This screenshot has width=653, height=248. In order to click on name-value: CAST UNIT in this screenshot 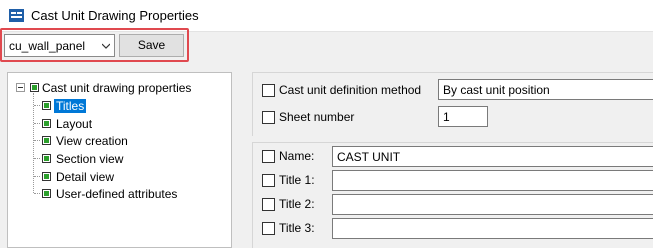, I will do `click(369, 157)`.